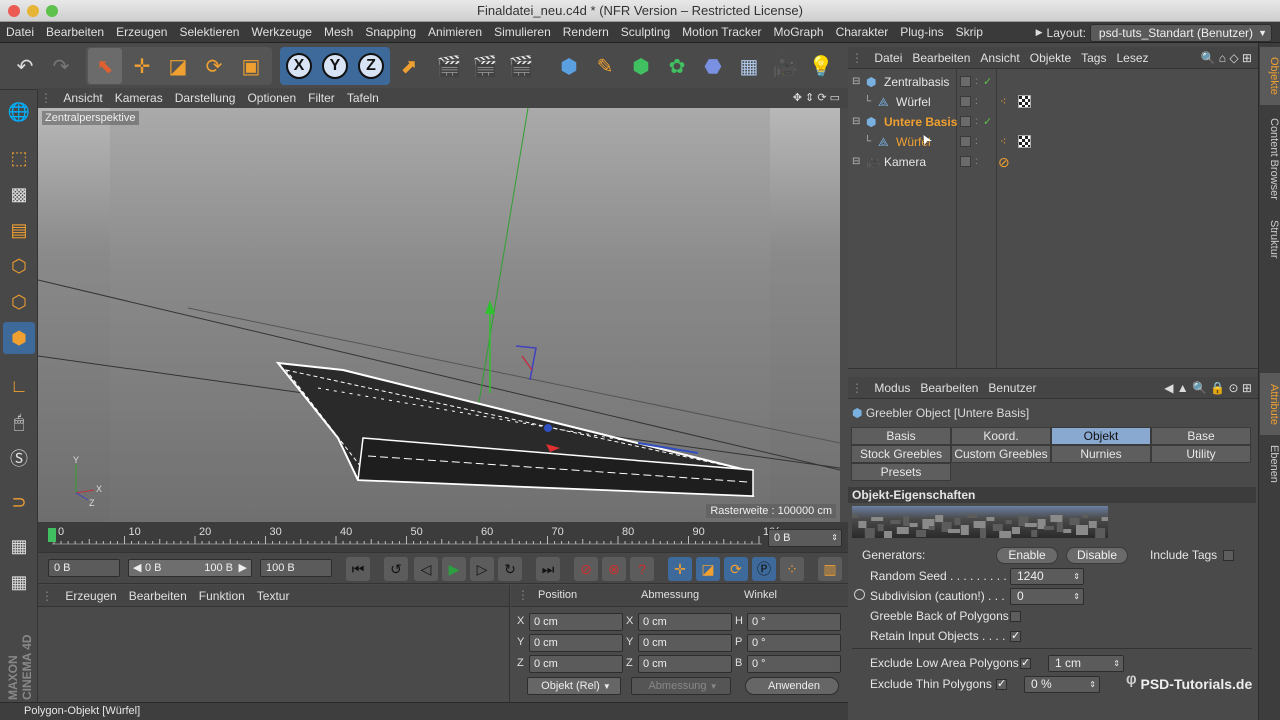 The image size is (1280, 720). Describe the element at coordinates (426, 569) in the screenshot. I see `previous-frame-button: ◁` at that location.